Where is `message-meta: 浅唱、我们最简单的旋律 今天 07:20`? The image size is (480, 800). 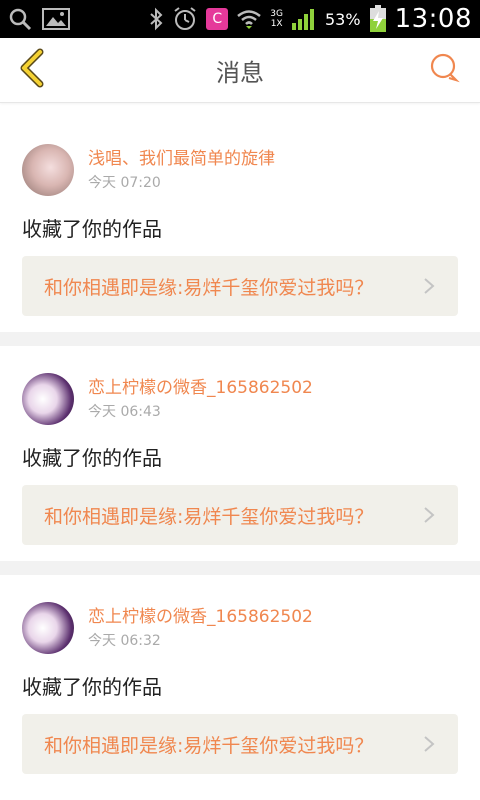
message-meta: 浅唱、我们最简单的旋律 今天 07:20 is located at coordinates (181, 170).